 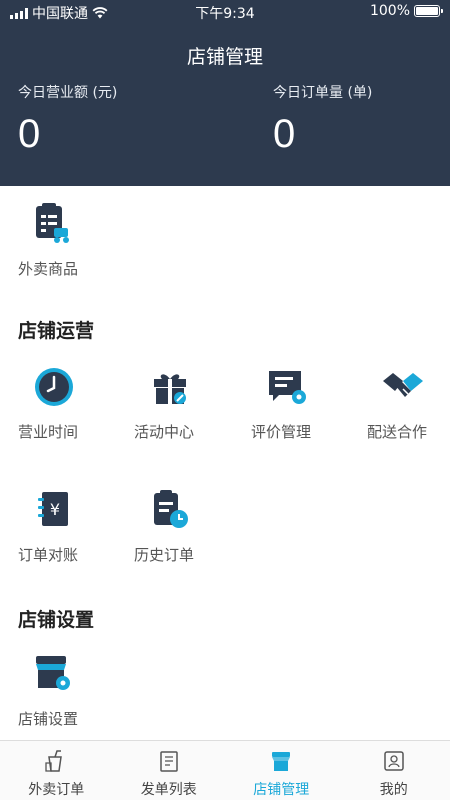 I want to click on orders-stat: 今日订单量 (单) 0, so click(x=322, y=119).